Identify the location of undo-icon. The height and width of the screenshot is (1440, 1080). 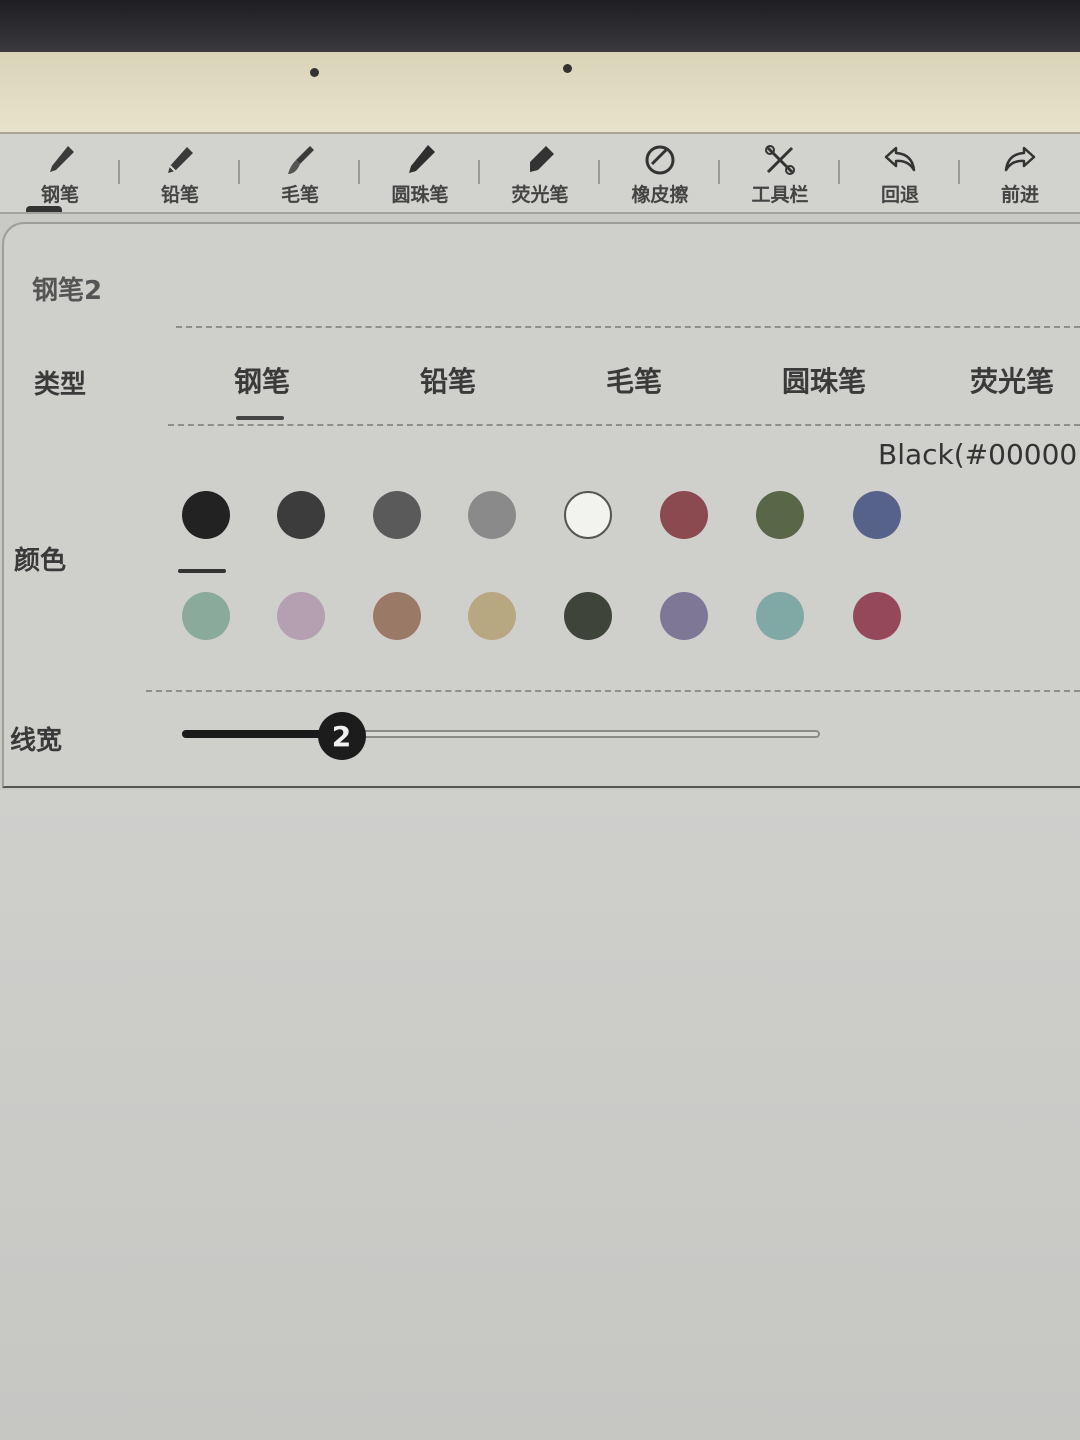
(900, 159).